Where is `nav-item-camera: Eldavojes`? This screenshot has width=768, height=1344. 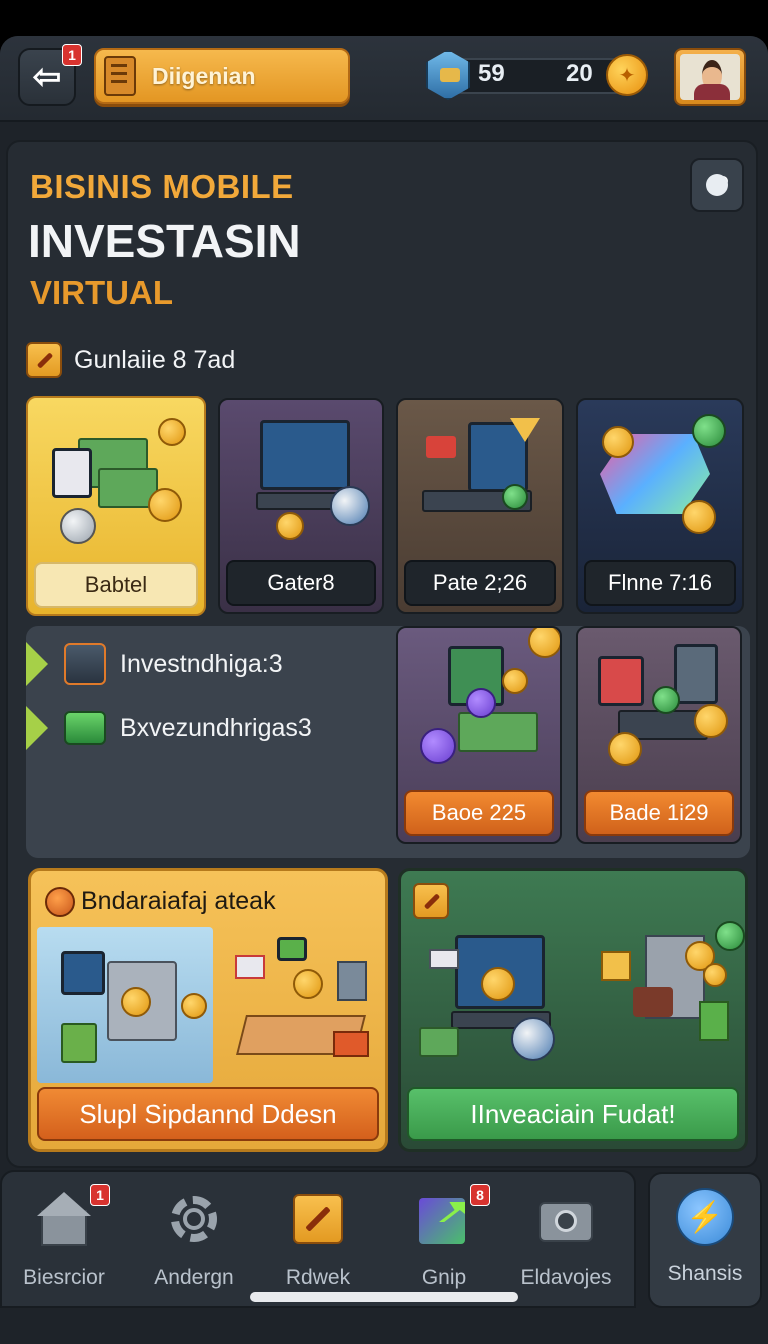 nav-item-camera: Eldavojes is located at coordinates (566, 1240).